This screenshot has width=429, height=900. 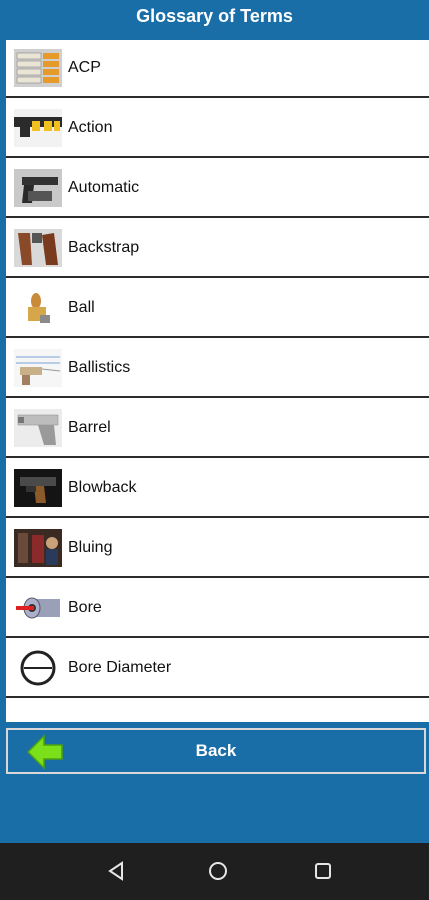 I want to click on list-item-ball: Ball, so click(x=217, y=309).